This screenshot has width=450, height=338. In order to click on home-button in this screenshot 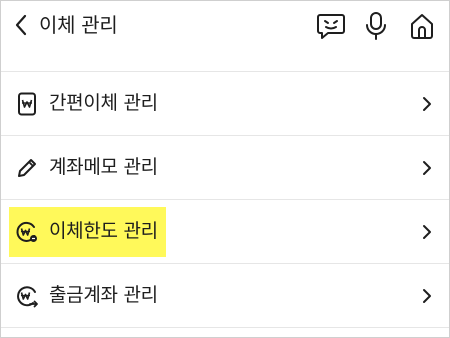, I will do `click(422, 26)`.